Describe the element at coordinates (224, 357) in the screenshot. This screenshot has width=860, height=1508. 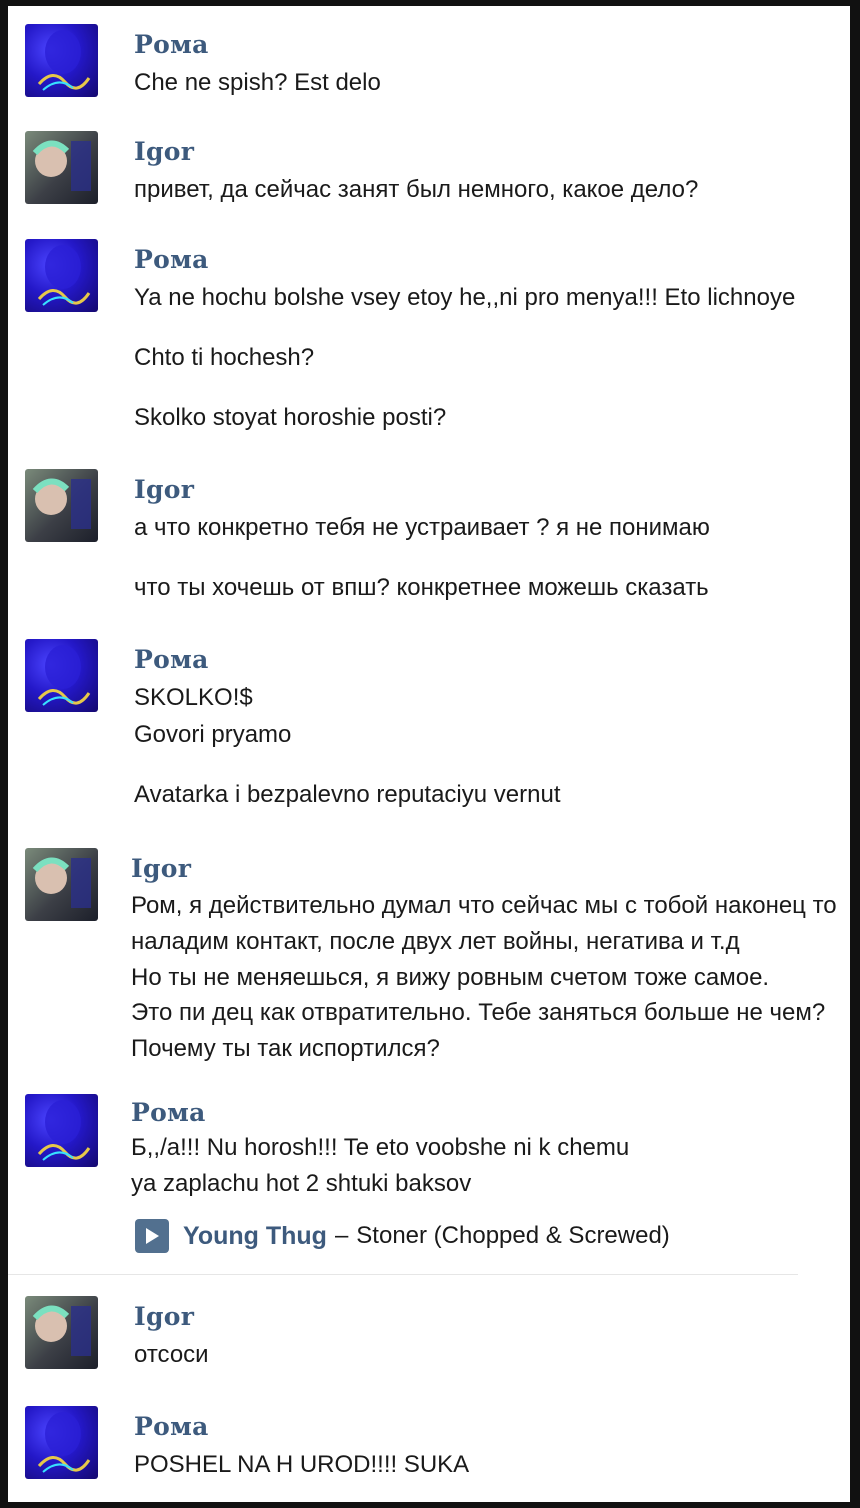
I see `message-text: Chto ti hochesh?` at that location.